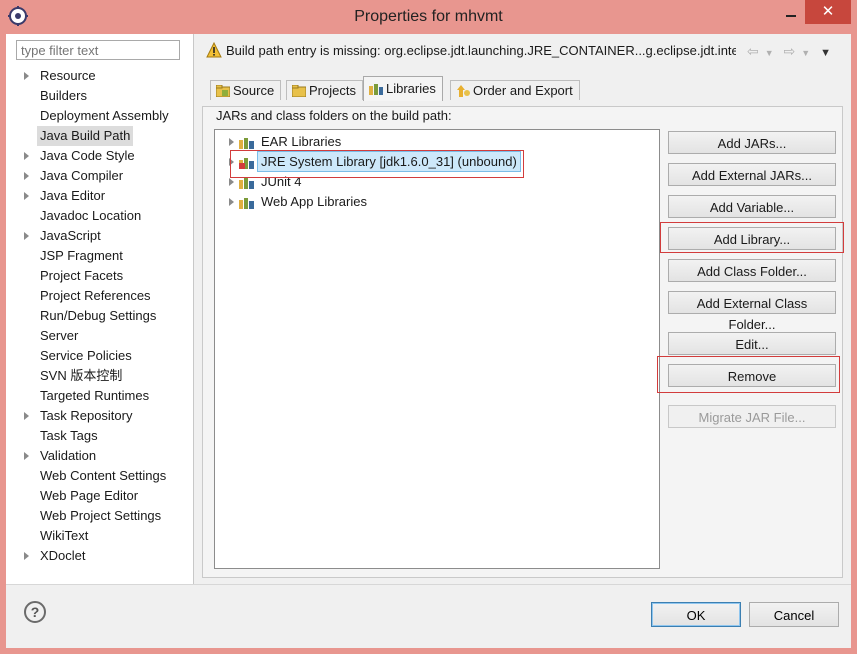 This screenshot has width=857, height=654. What do you see at coordinates (99, 496) in the screenshot?
I see `tree-item: Web Page Editor` at bounding box center [99, 496].